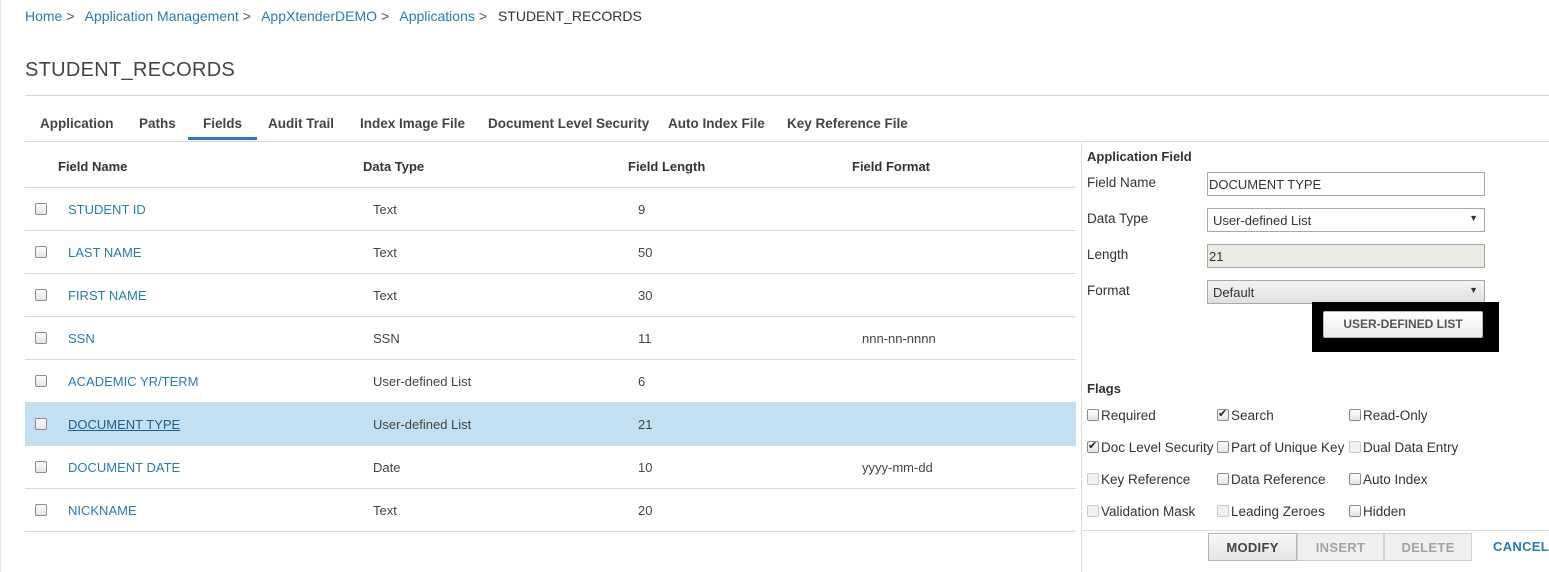 Image resolution: width=1549 pixels, height=572 pixels. I want to click on tab-audit-trail: Audit Trail, so click(301, 123).